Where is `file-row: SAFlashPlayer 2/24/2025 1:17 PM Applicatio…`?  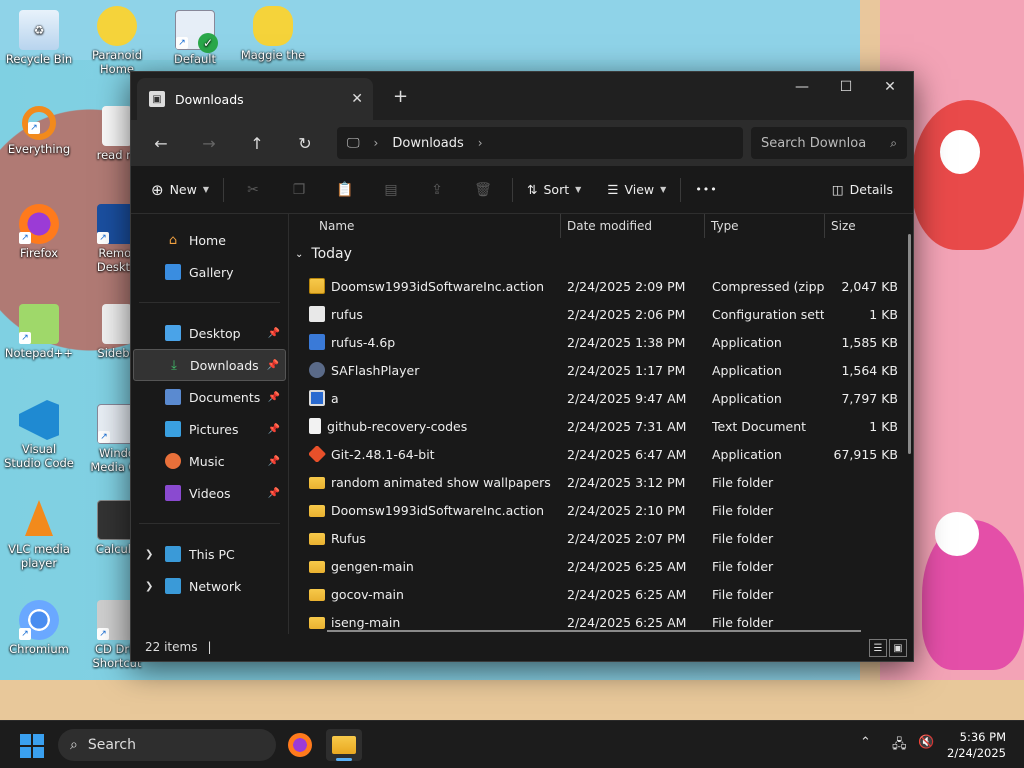 file-row: SAFlashPlayer 2/24/2025 1:17 PM Applicatio… is located at coordinates (596, 370).